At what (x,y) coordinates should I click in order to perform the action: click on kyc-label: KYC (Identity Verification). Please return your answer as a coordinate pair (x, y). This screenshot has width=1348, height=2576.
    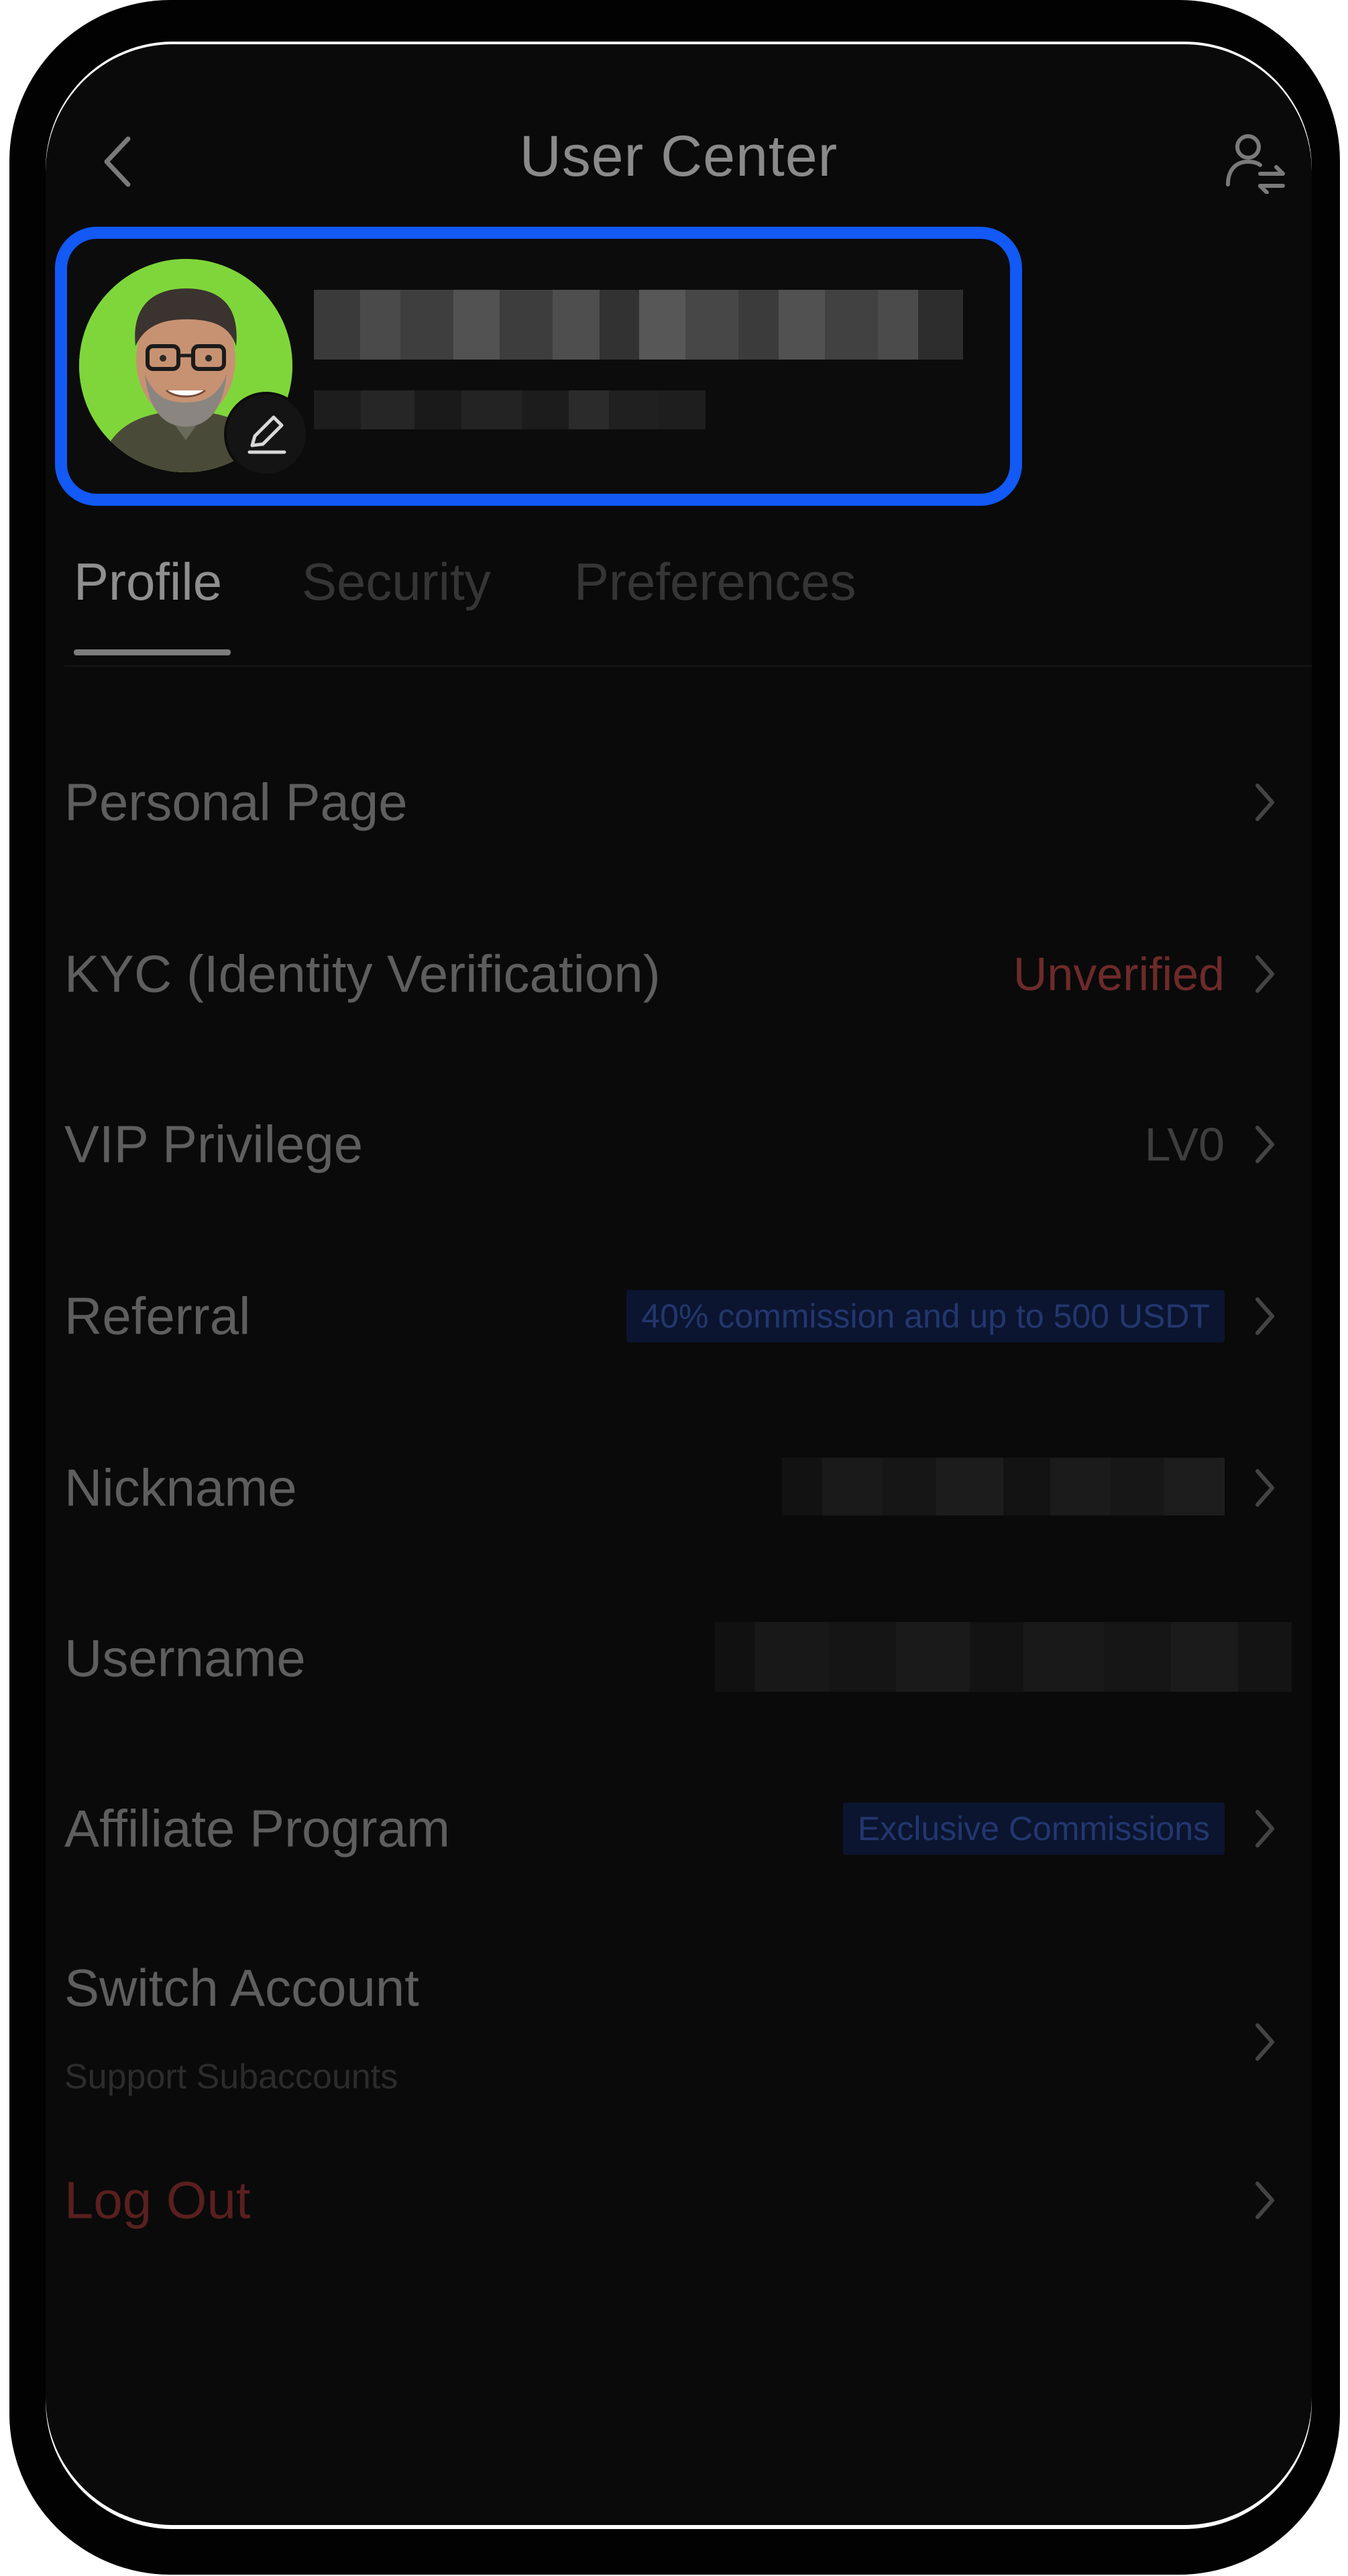
    Looking at the image, I should click on (362, 974).